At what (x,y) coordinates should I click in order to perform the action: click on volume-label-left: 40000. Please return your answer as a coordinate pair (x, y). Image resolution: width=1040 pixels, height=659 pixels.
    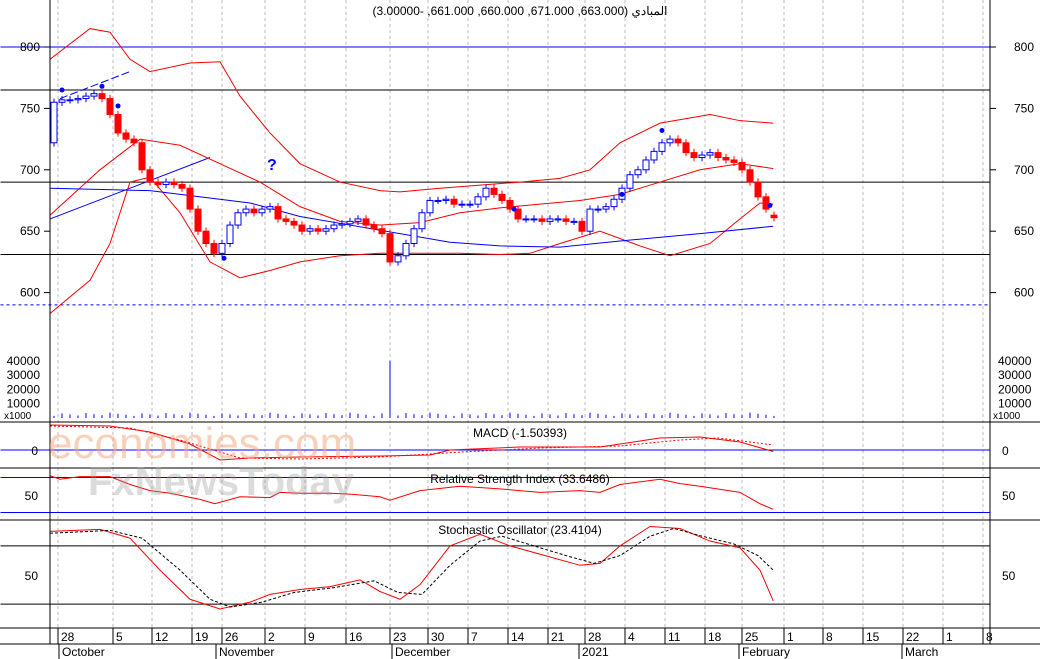
    Looking at the image, I should click on (24, 361).